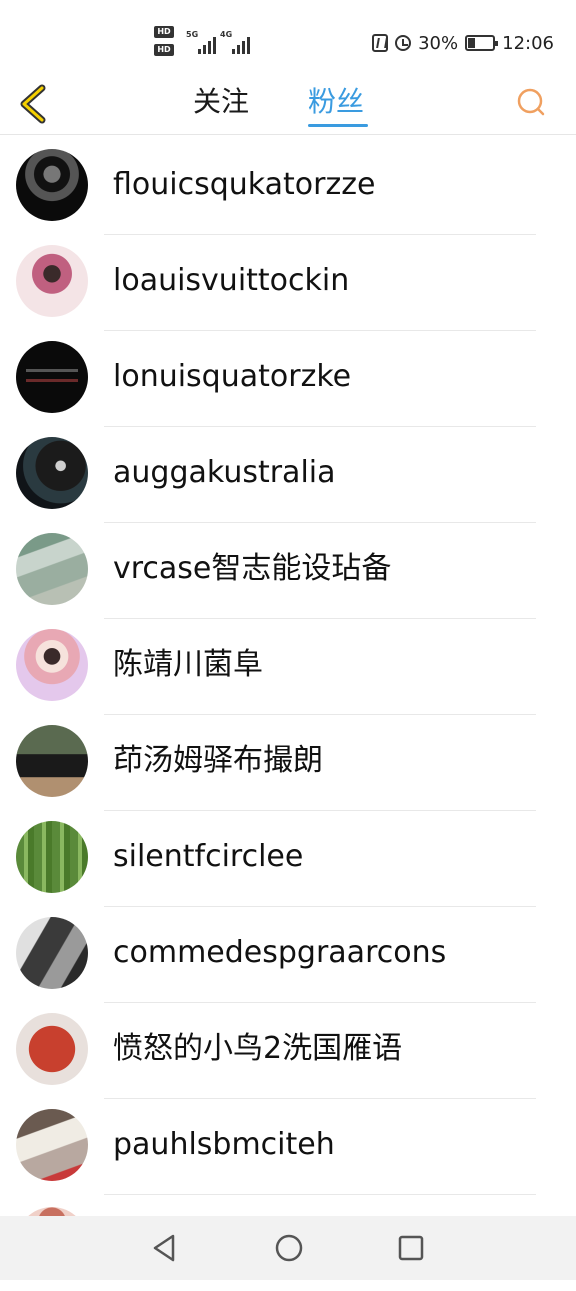  What do you see at coordinates (380, 43) in the screenshot?
I see `nfc-icon` at bounding box center [380, 43].